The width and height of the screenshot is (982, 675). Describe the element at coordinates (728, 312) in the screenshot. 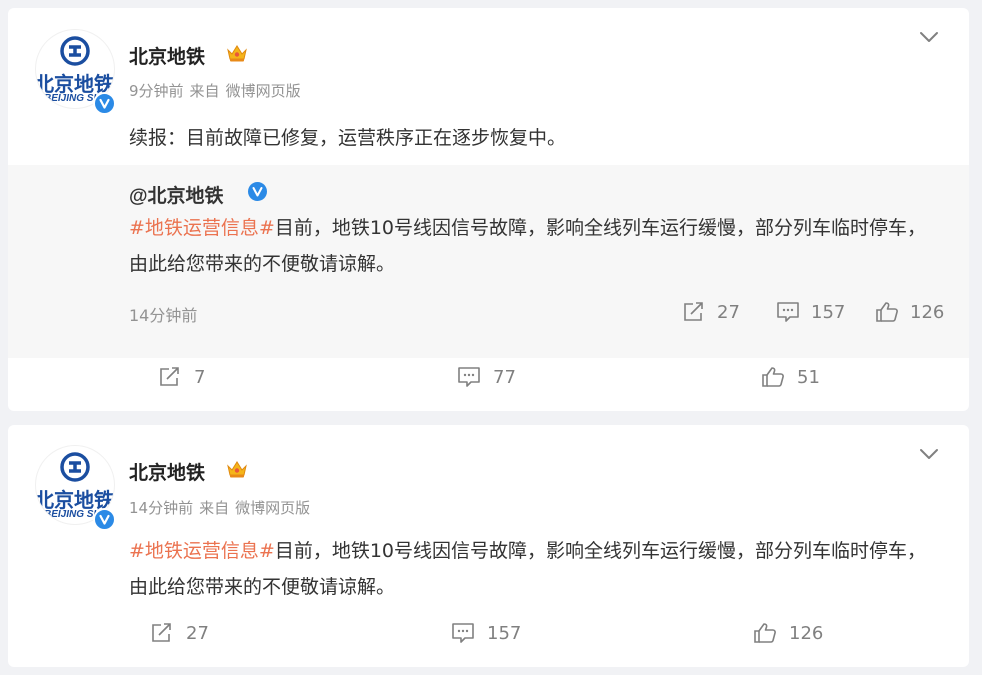

I see `repost-share-count: 27` at that location.